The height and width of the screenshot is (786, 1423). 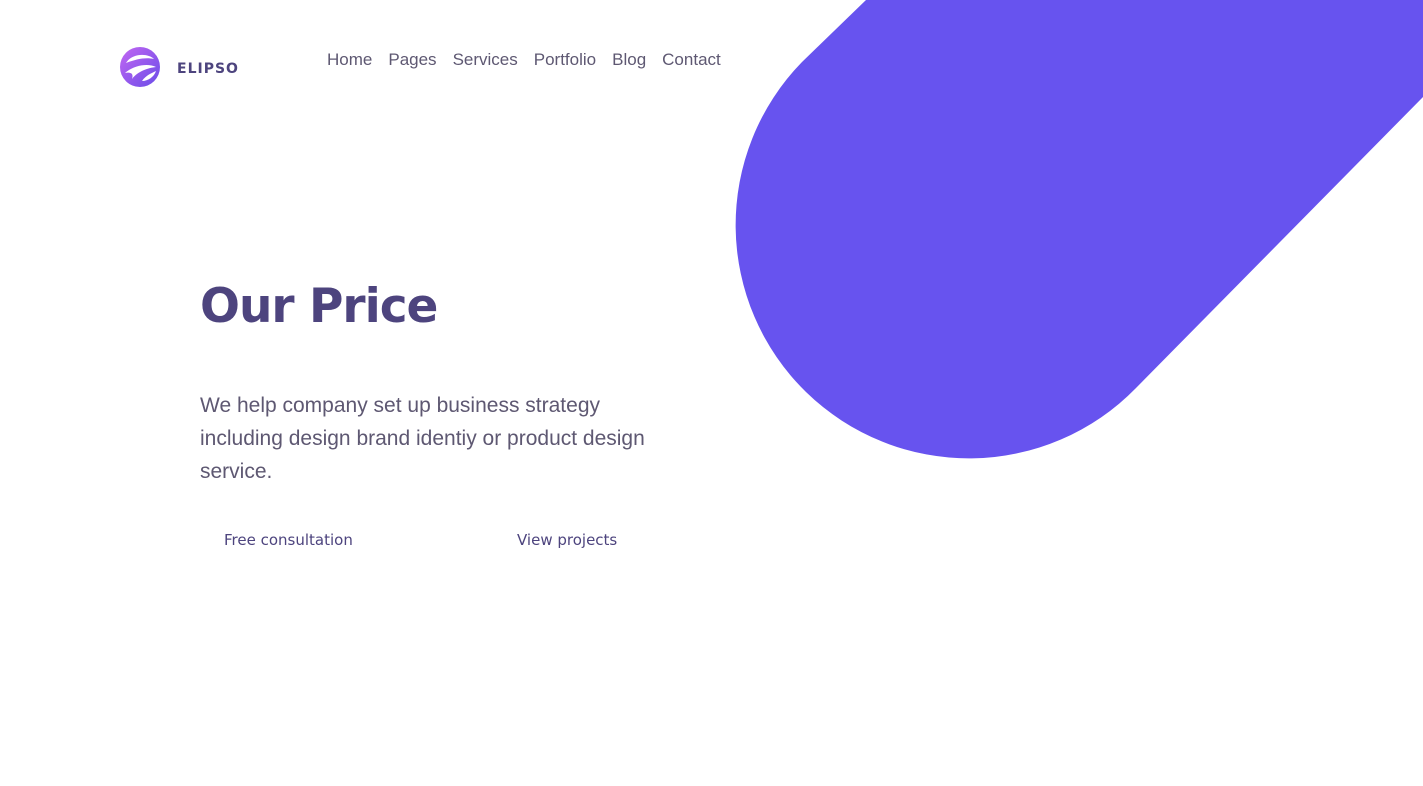 What do you see at coordinates (567, 540) in the screenshot?
I see `view-projects-button: View projects` at bounding box center [567, 540].